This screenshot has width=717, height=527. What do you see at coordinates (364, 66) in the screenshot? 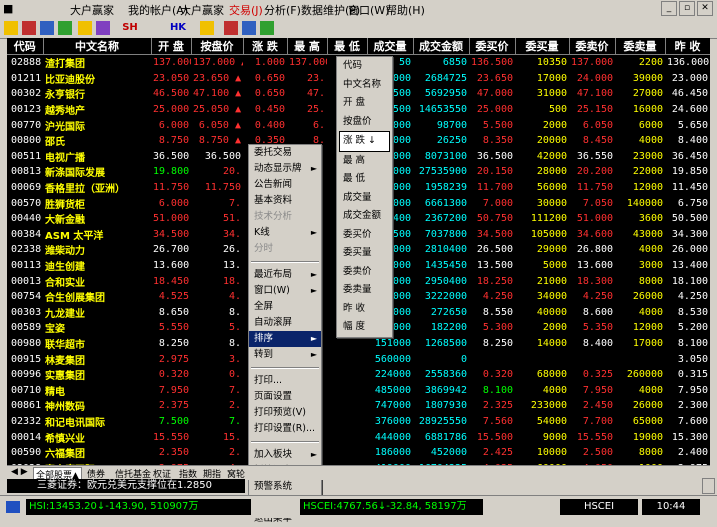
I see `sort-option: 代码` at bounding box center [364, 66].